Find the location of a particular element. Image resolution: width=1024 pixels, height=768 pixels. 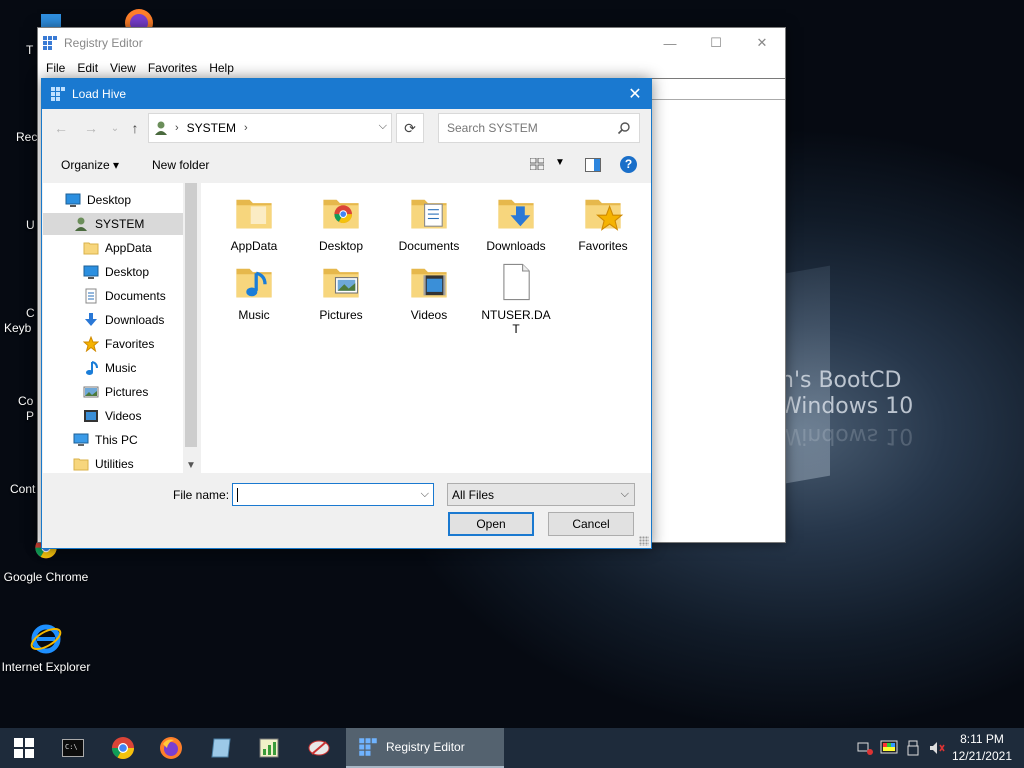

clock: 8:11 PM 12/21/2021 is located at coordinates (982, 748).